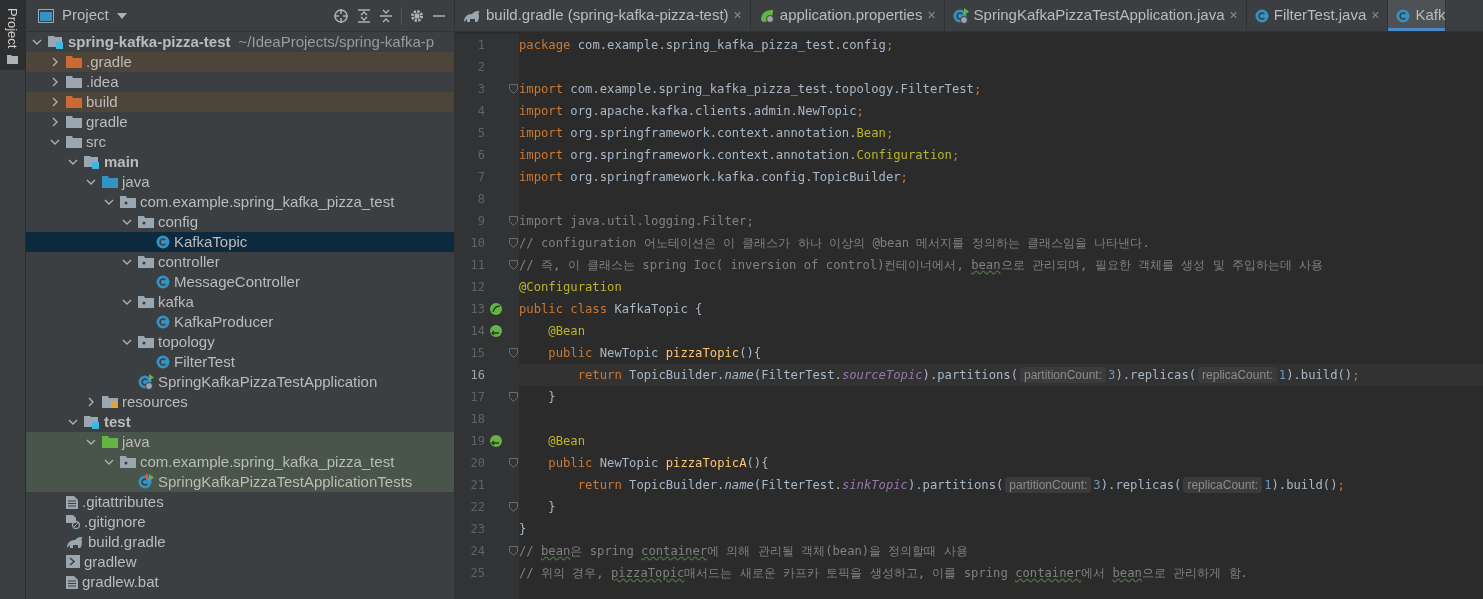 This screenshot has width=1483, height=599. I want to click on tree-label: controller, so click(189, 261).